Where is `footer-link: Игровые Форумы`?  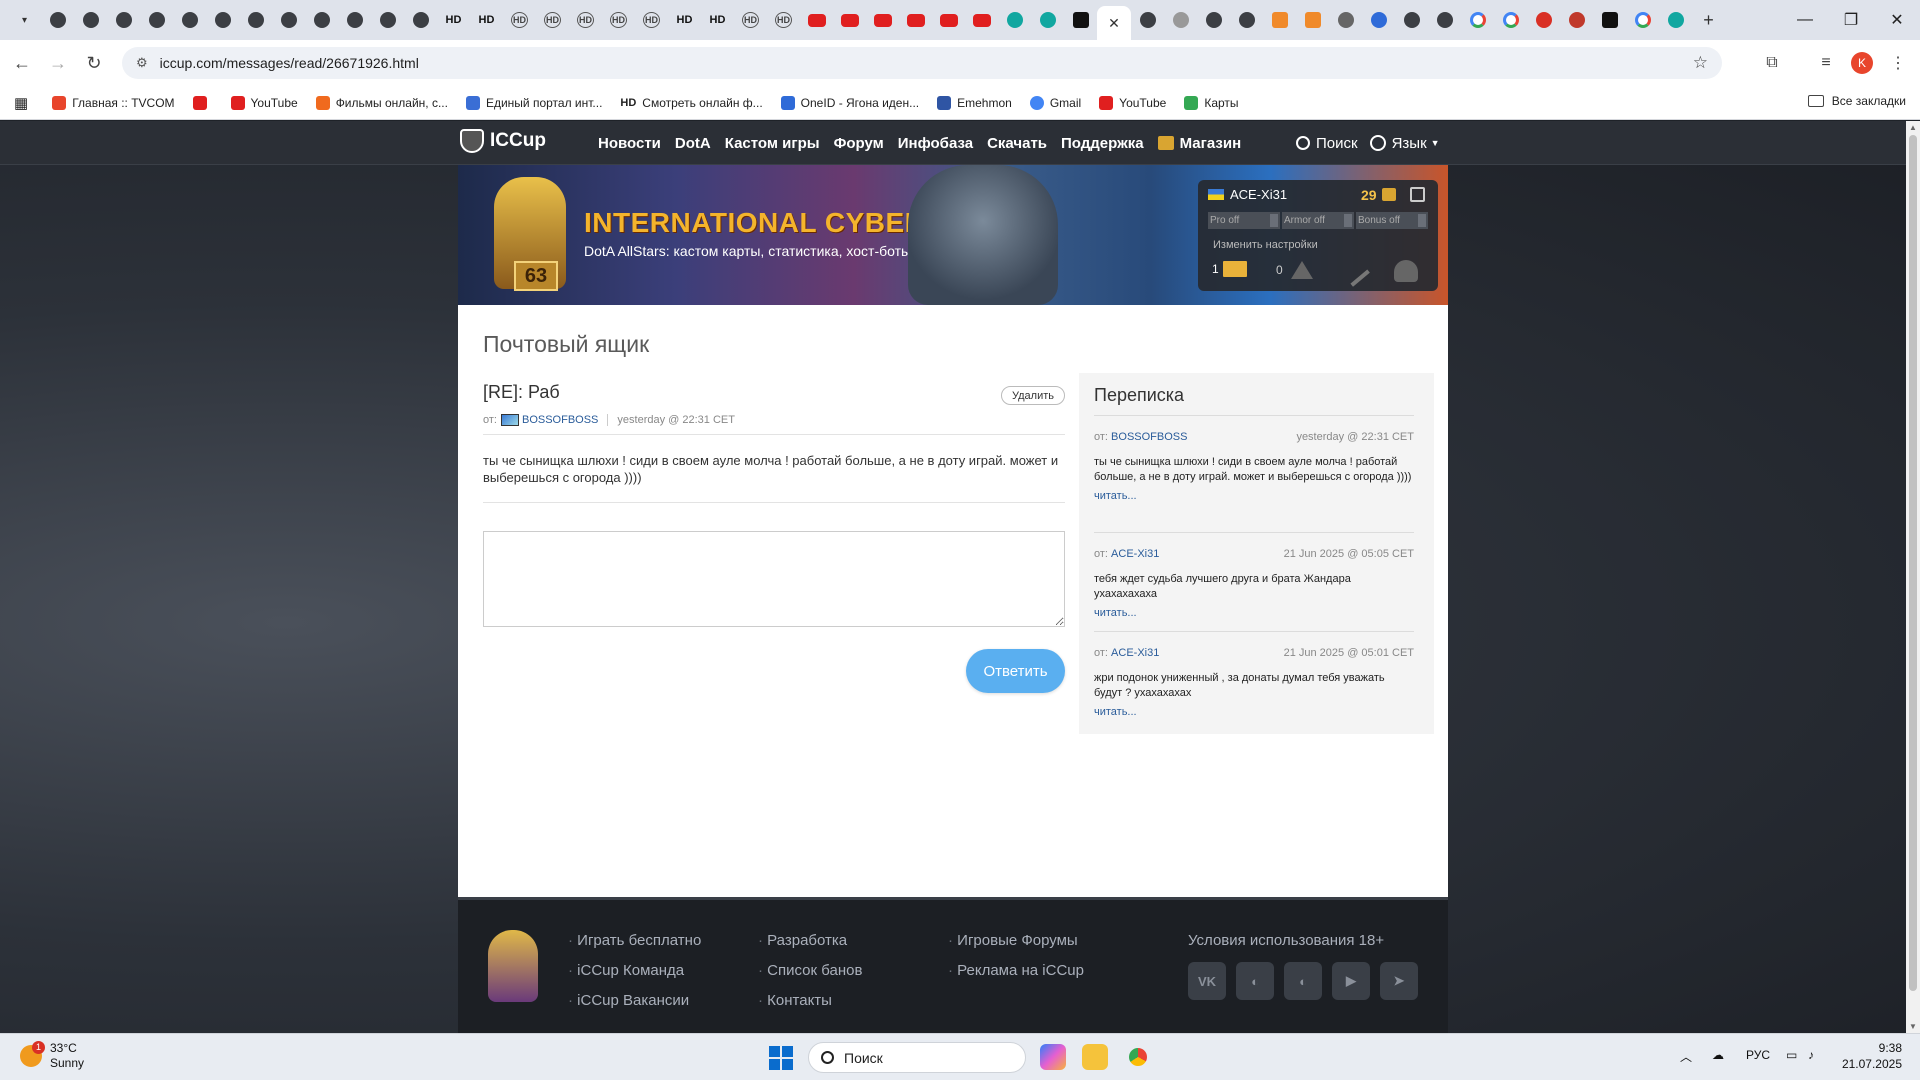 footer-link: Игровые Форумы is located at coordinates (1016, 940).